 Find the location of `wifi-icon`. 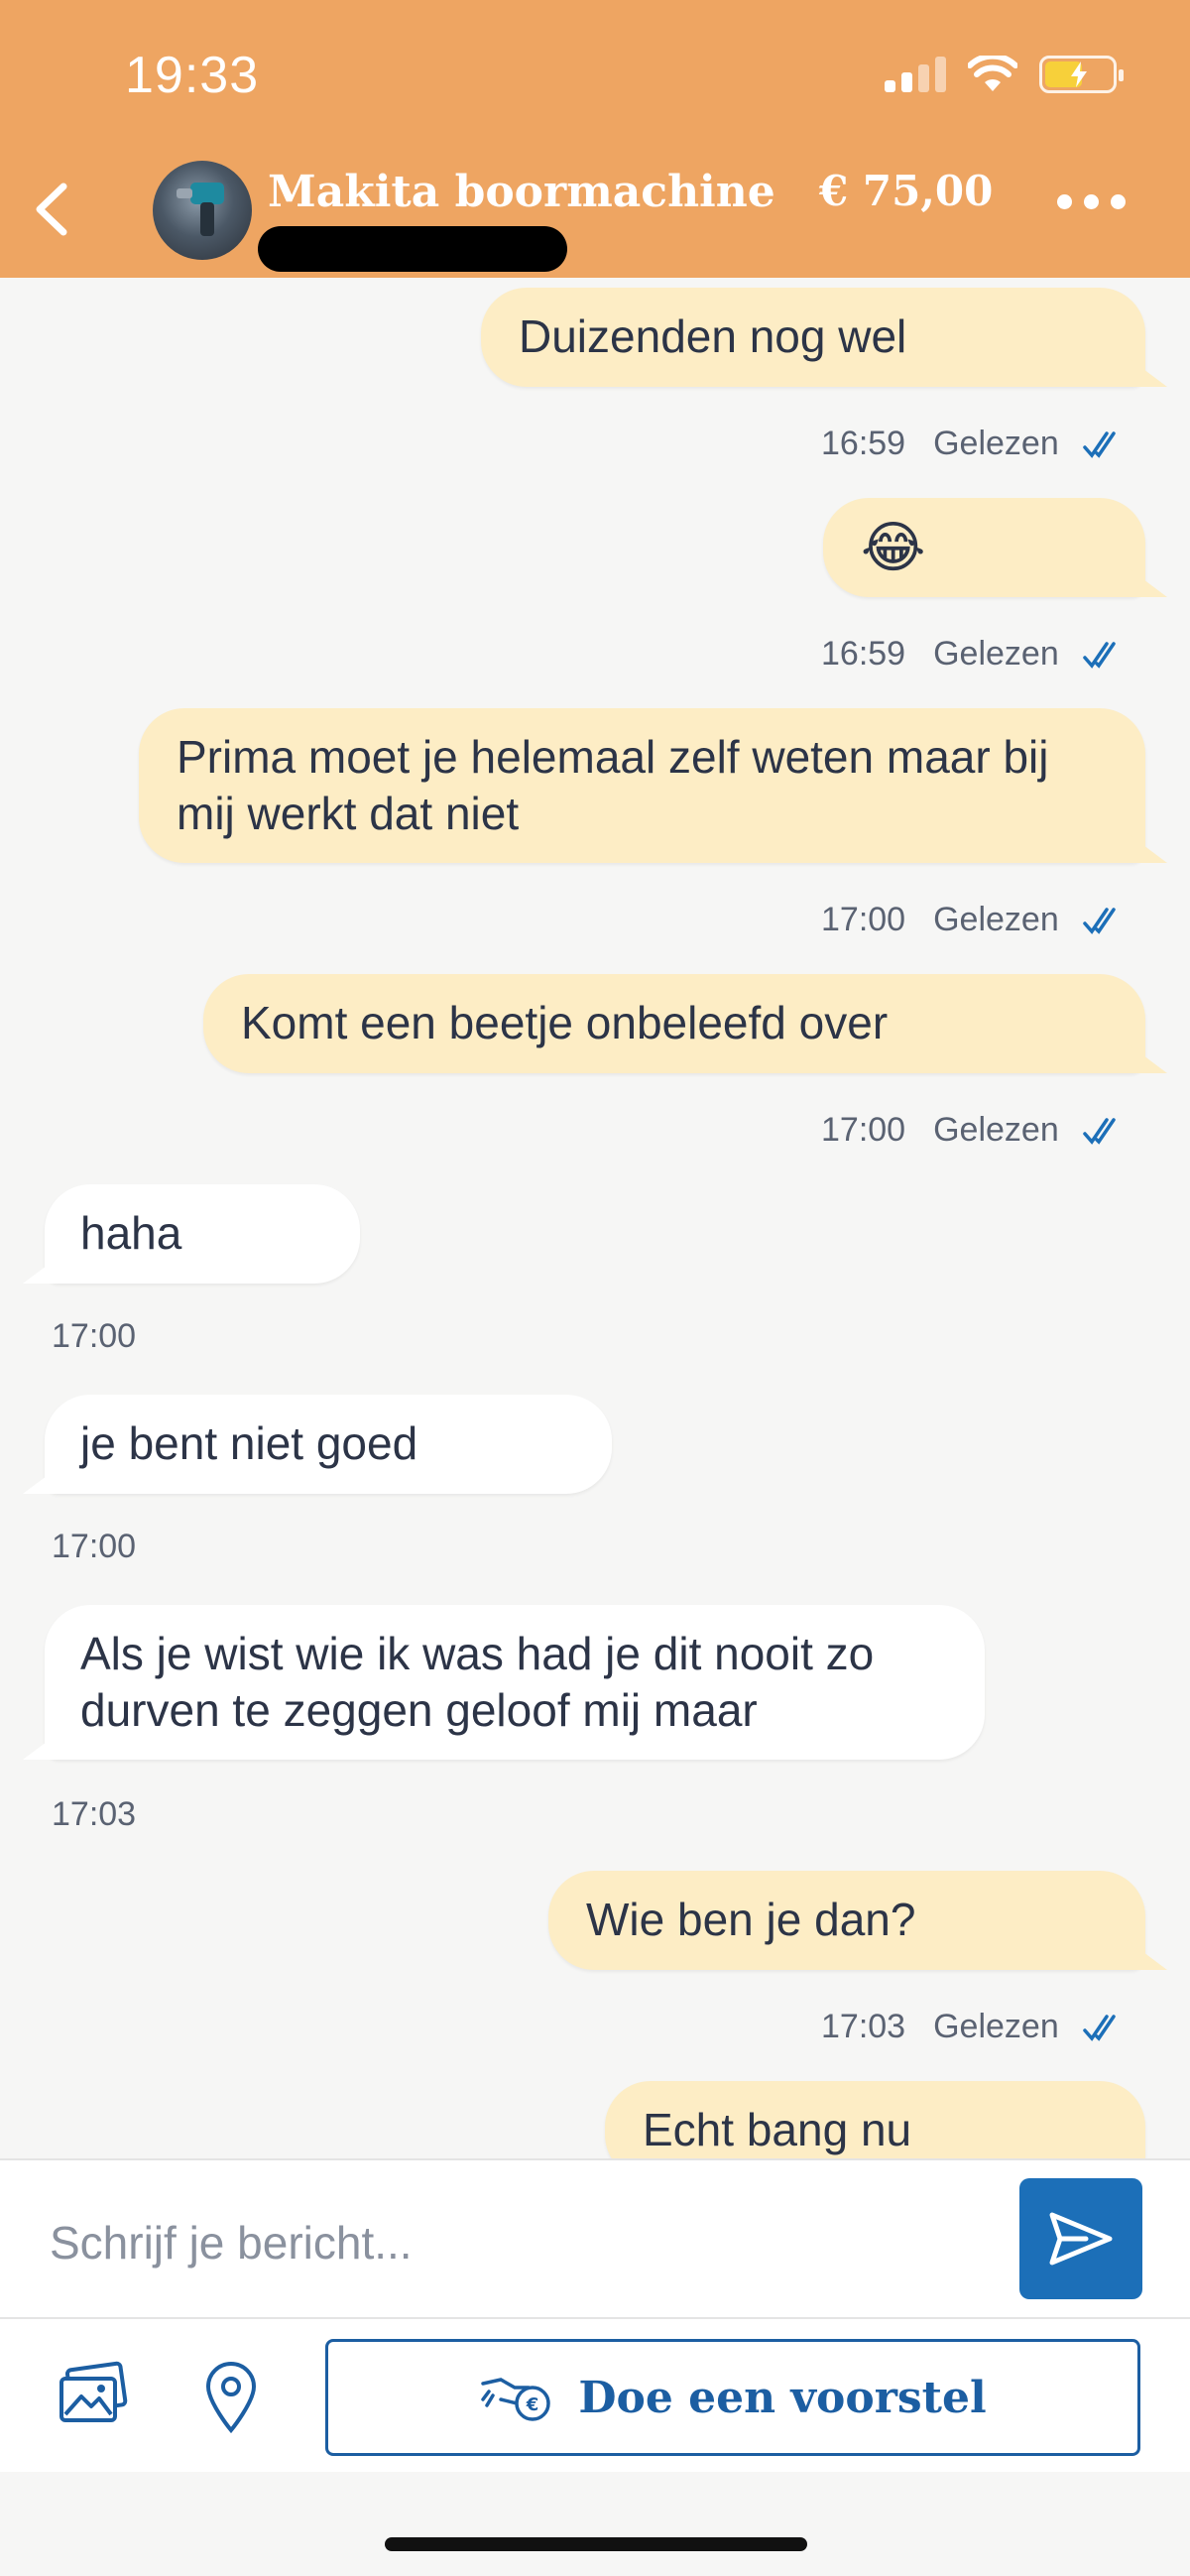

wifi-icon is located at coordinates (992, 73).